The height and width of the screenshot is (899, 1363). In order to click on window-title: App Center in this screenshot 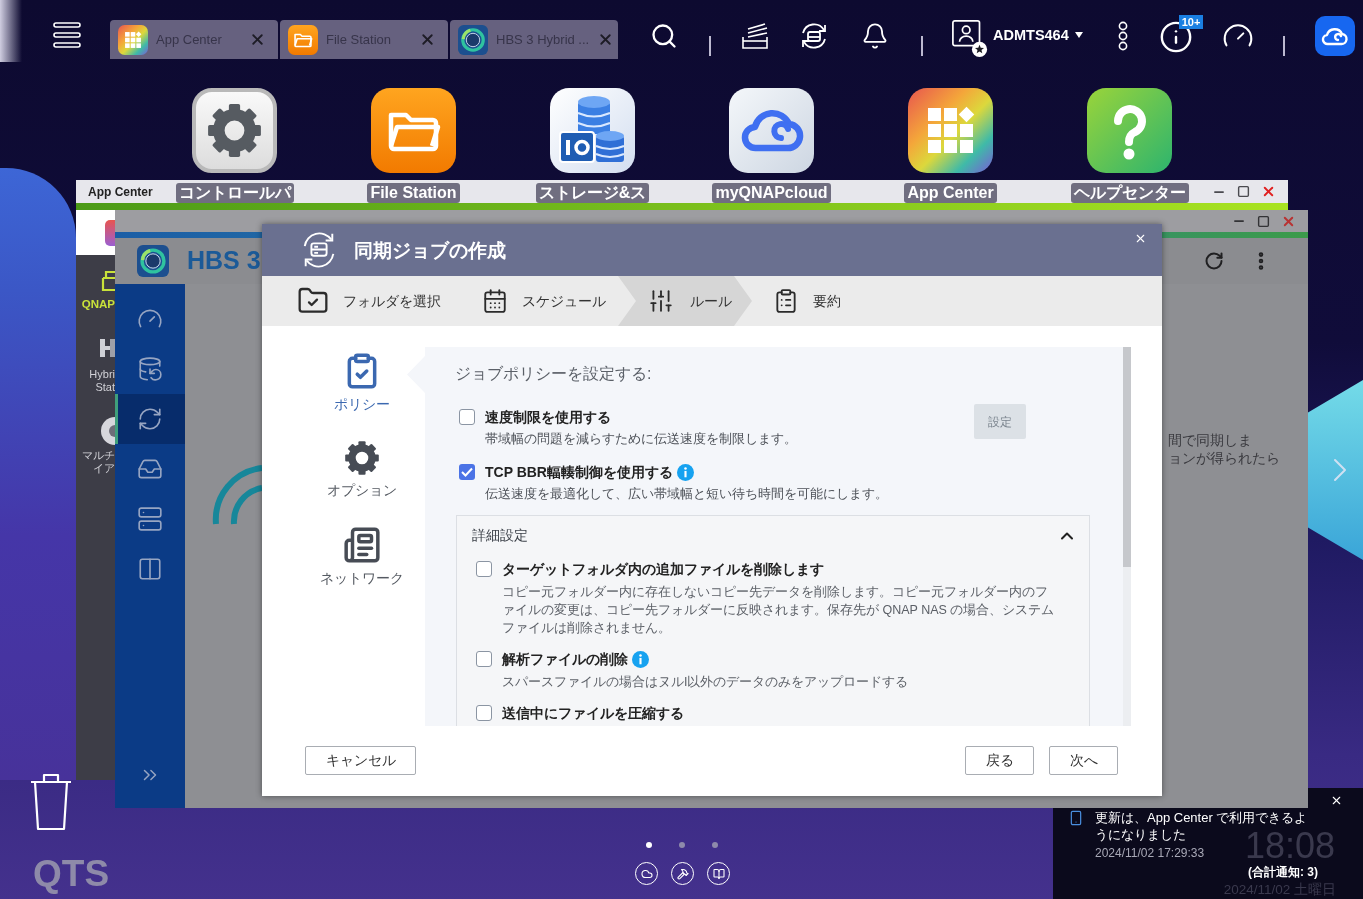, I will do `click(120, 192)`.